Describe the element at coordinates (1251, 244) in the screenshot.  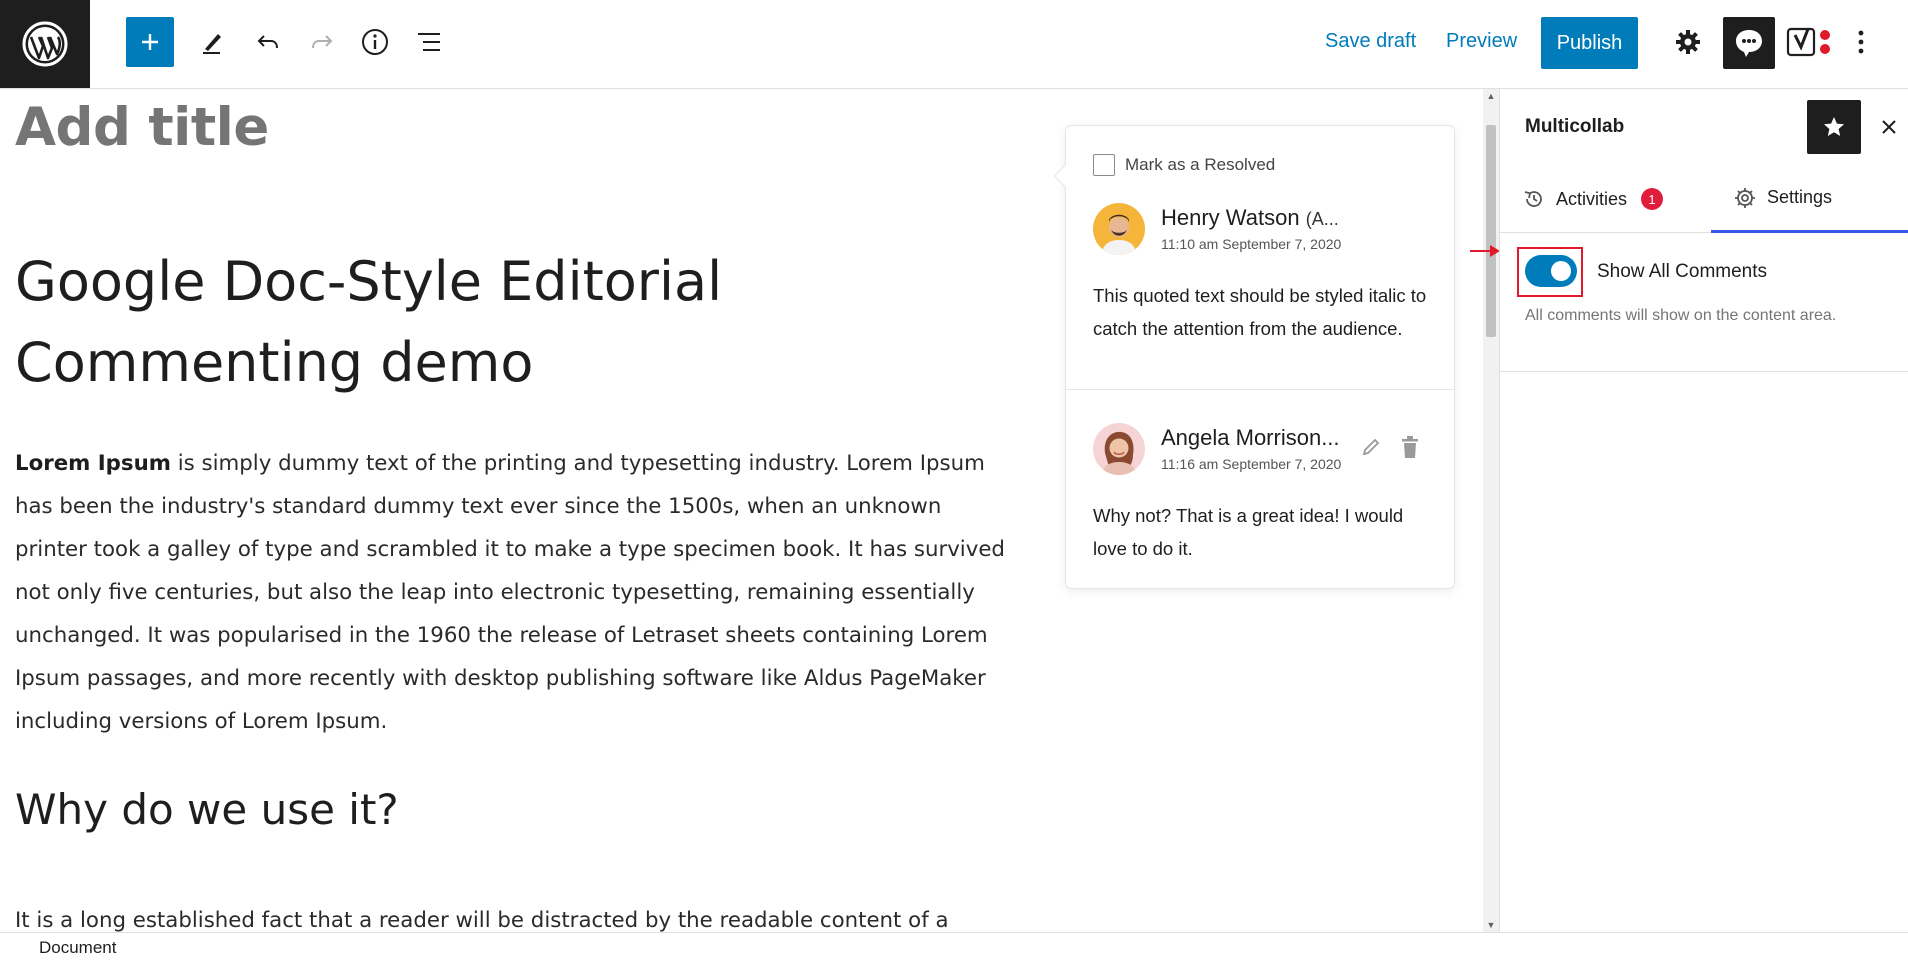
I see `comment-timestamp: 11:10 am September 7, 2020` at that location.